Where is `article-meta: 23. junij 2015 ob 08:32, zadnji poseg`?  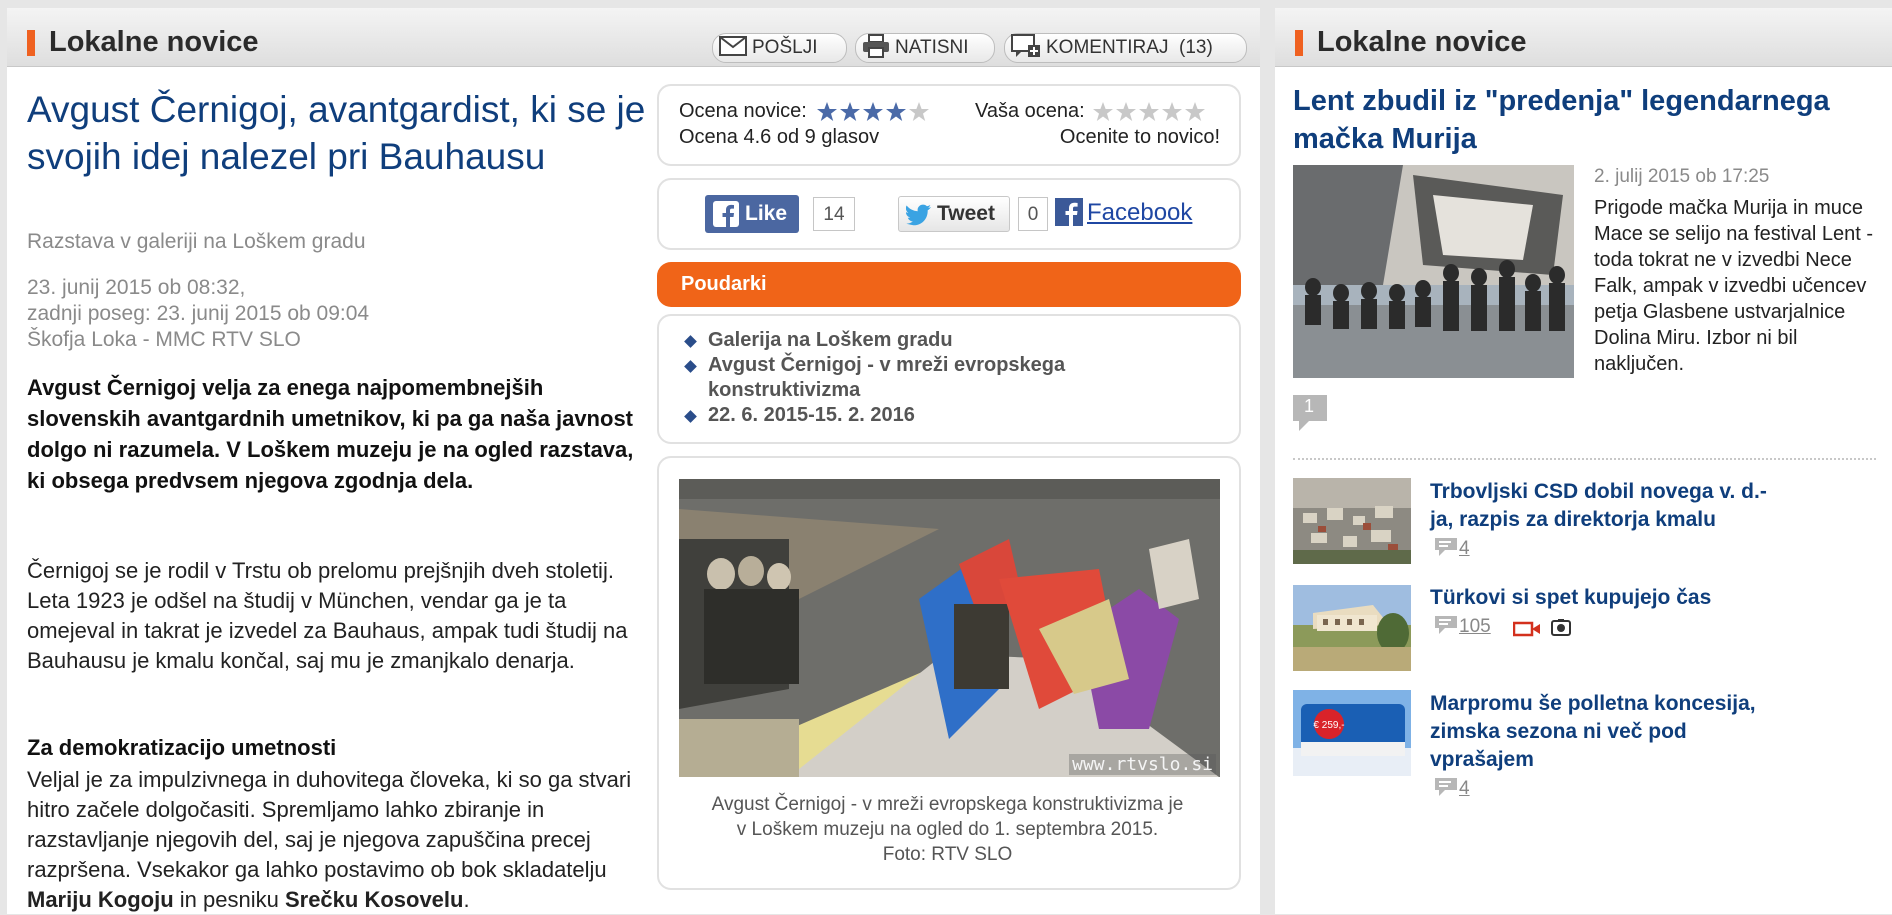 article-meta: 23. junij 2015 ob 08:32, zadnji poseg is located at coordinates (198, 314).